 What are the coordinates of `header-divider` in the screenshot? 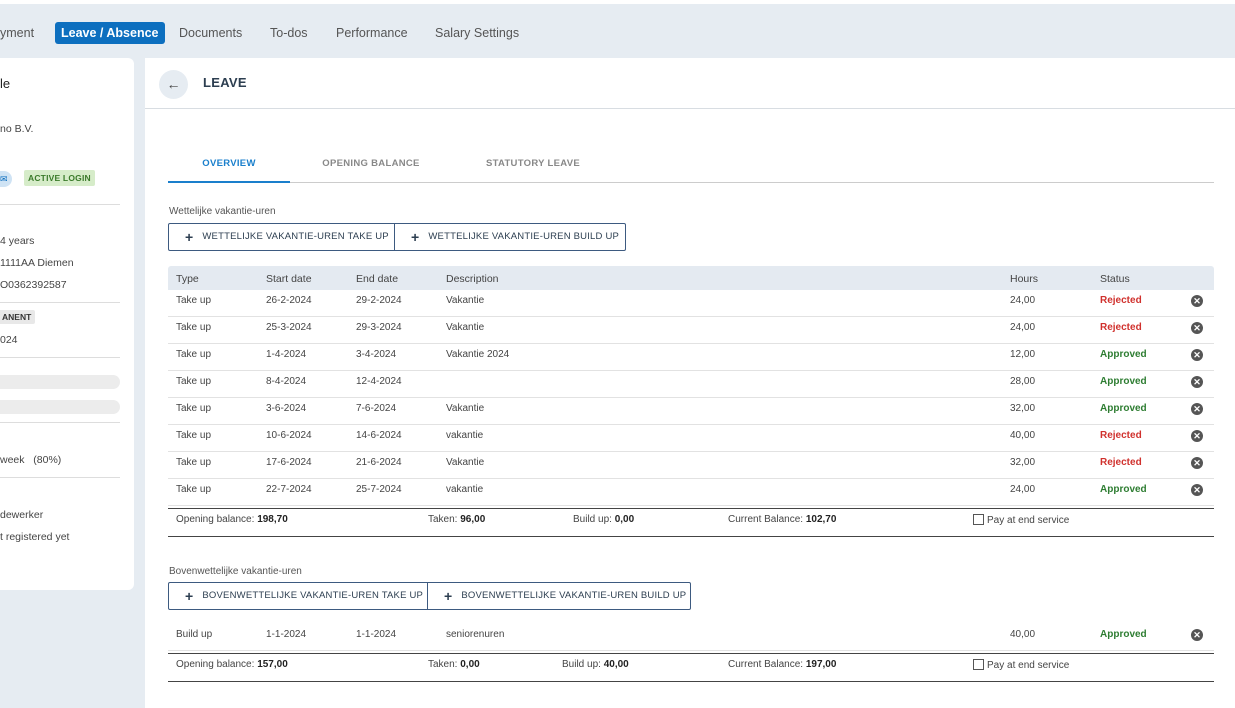 It's located at (690, 108).